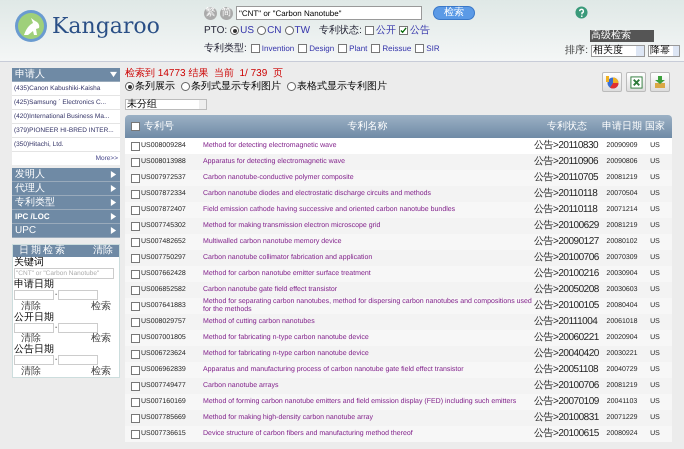 The width and height of the screenshot is (684, 449). What do you see at coordinates (66, 231) in the screenshot?
I see `panel-header: UPC` at bounding box center [66, 231].